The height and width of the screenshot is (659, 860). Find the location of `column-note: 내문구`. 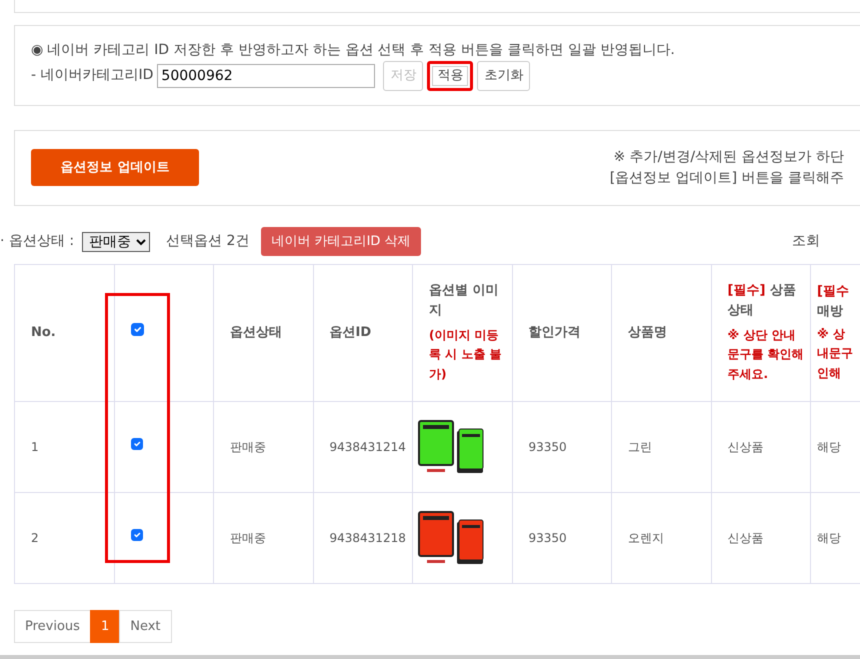

column-note: 내문구 is located at coordinates (835, 353).